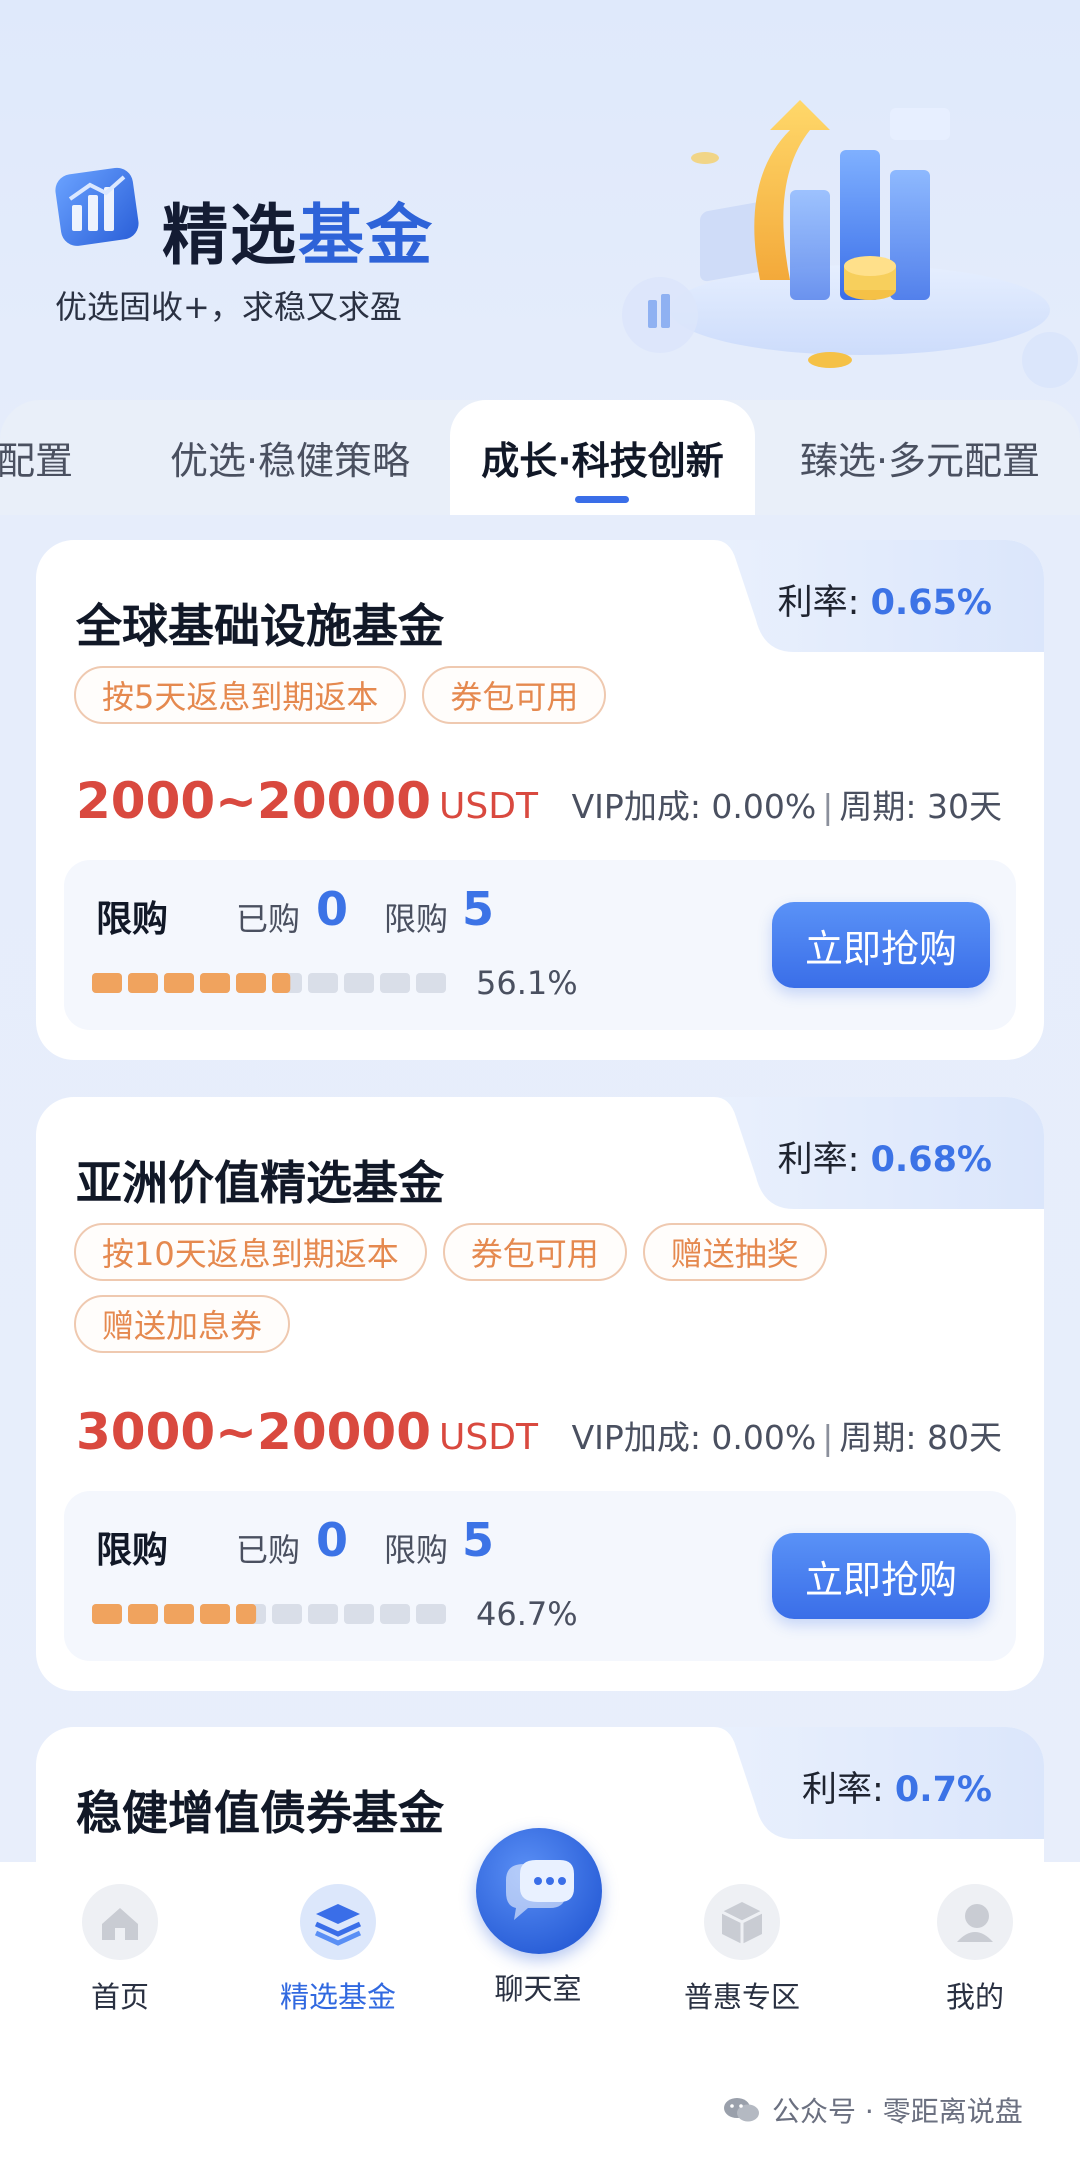 Image resolution: width=1080 pixels, height=2157 pixels. Describe the element at coordinates (943, 1790) in the screenshot. I see `rate-value: 0.7%` at that location.